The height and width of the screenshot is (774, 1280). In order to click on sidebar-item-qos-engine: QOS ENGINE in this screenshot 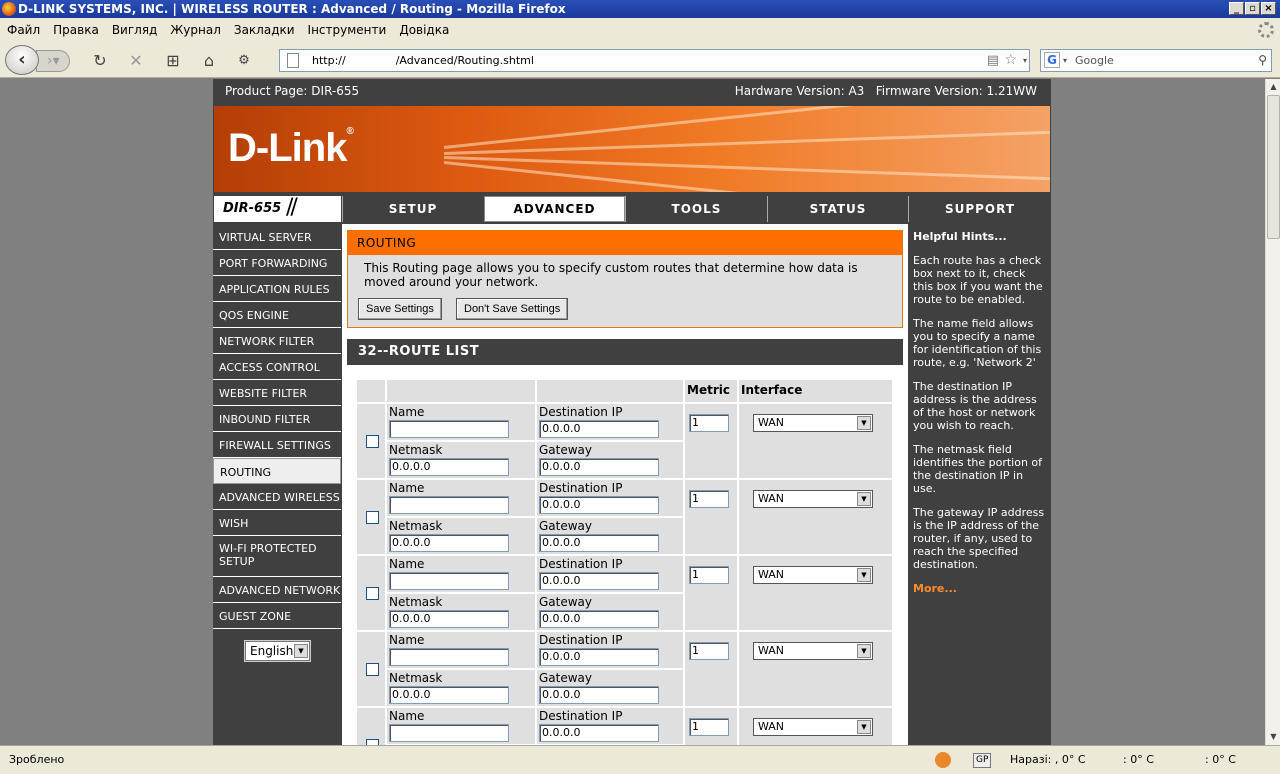, I will do `click(277, 315)`.